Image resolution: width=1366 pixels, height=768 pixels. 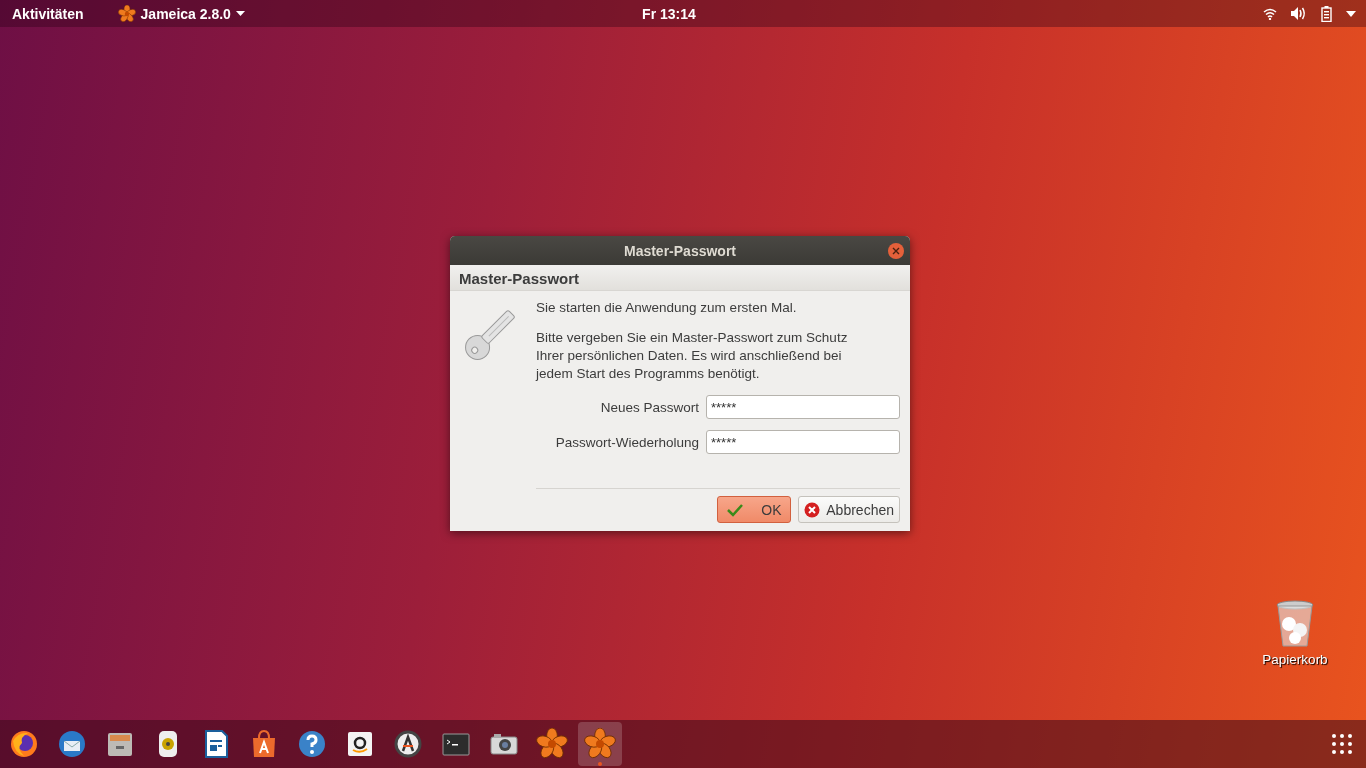 I want to click on field-label: Neues Passwort, so click(x=649, y=407).